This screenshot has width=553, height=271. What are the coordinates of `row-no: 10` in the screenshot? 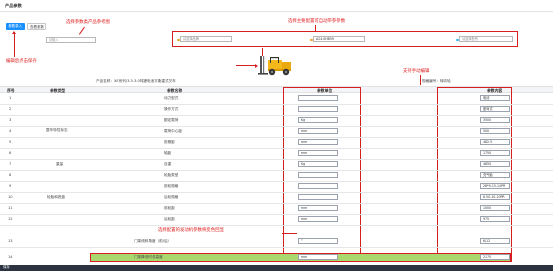 It's located at (10, 196).